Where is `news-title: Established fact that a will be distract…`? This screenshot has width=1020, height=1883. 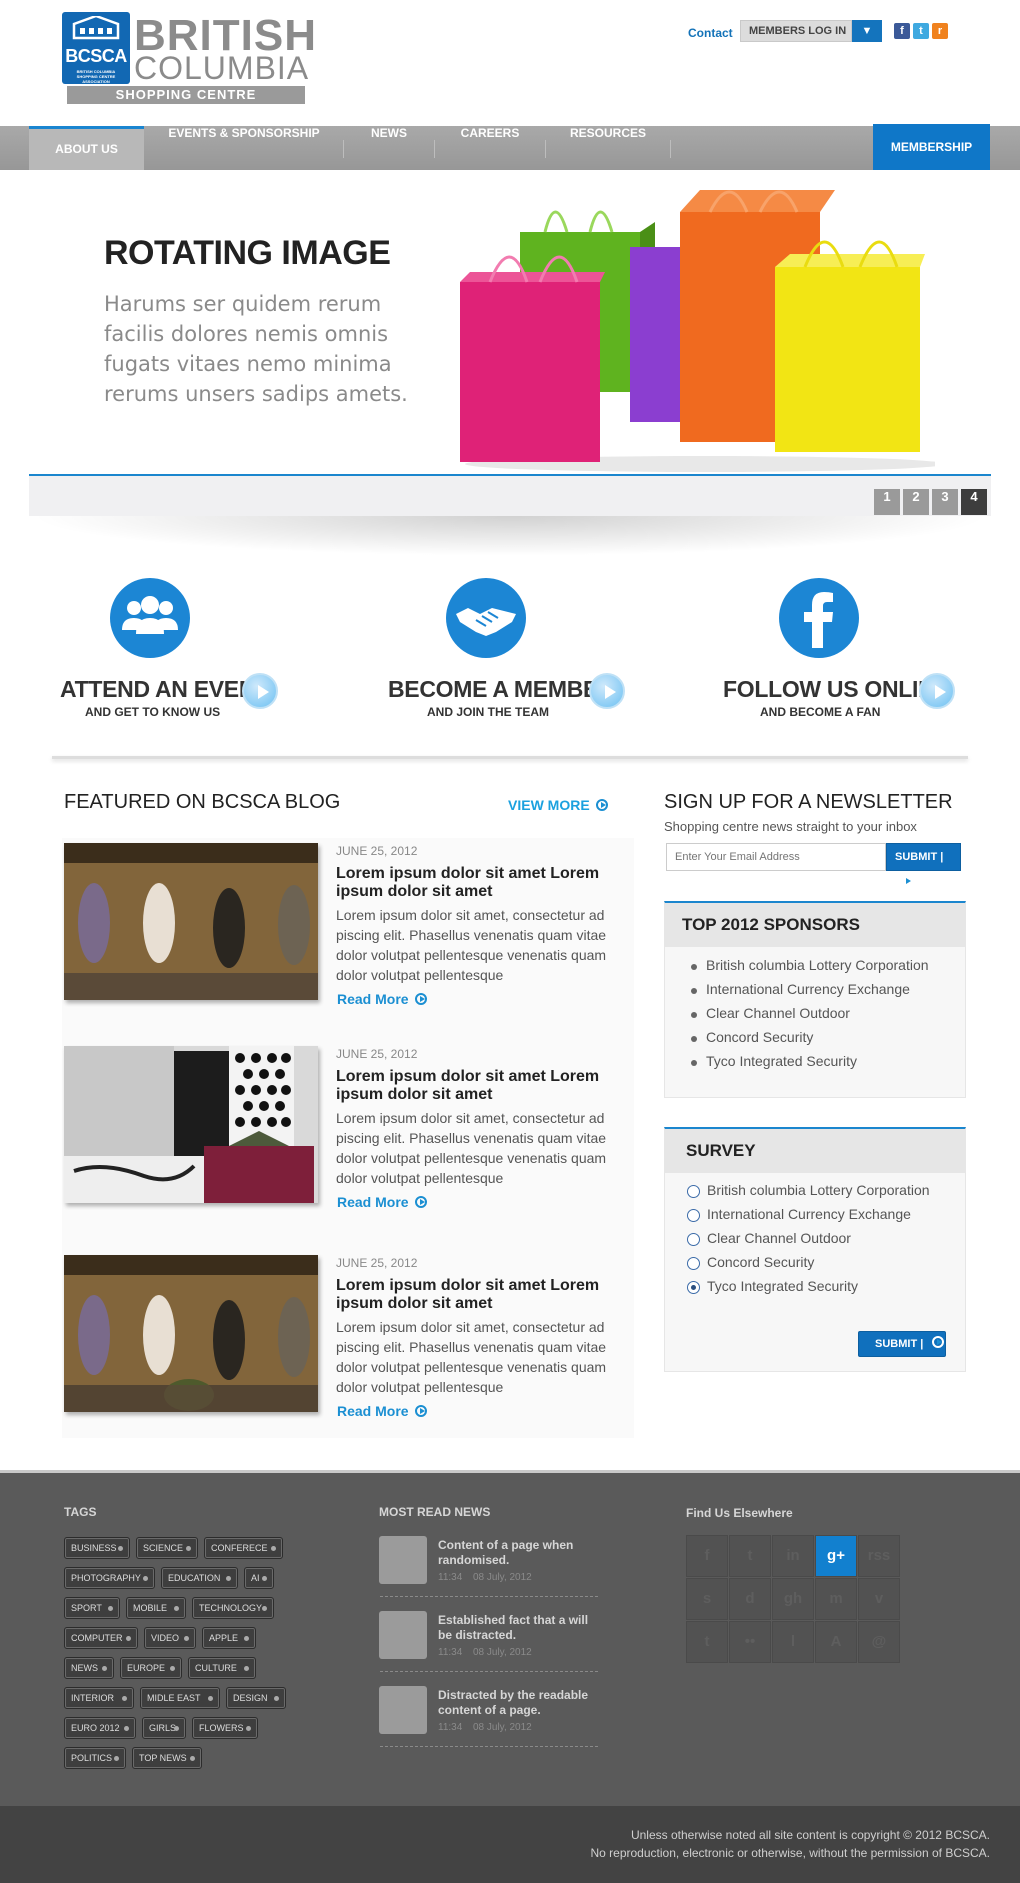
news-title: Established fact that a will be distract… is located at coordinates (519, 1628).